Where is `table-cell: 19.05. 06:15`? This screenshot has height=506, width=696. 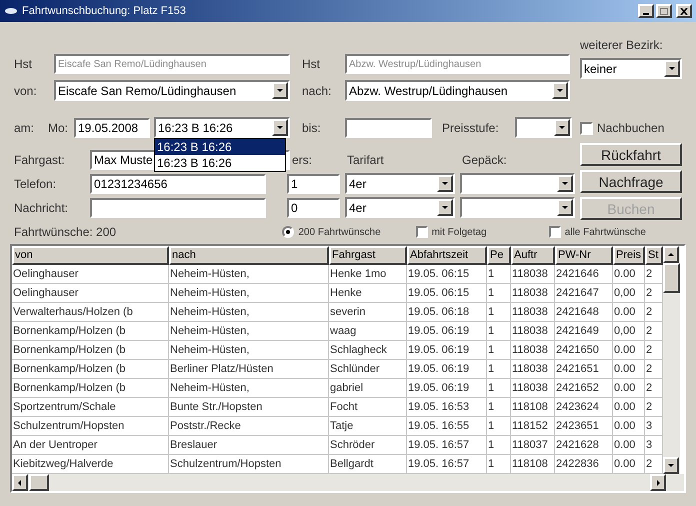
table-cell: 19.05. 06:15 is located at coordinates (447, 274).